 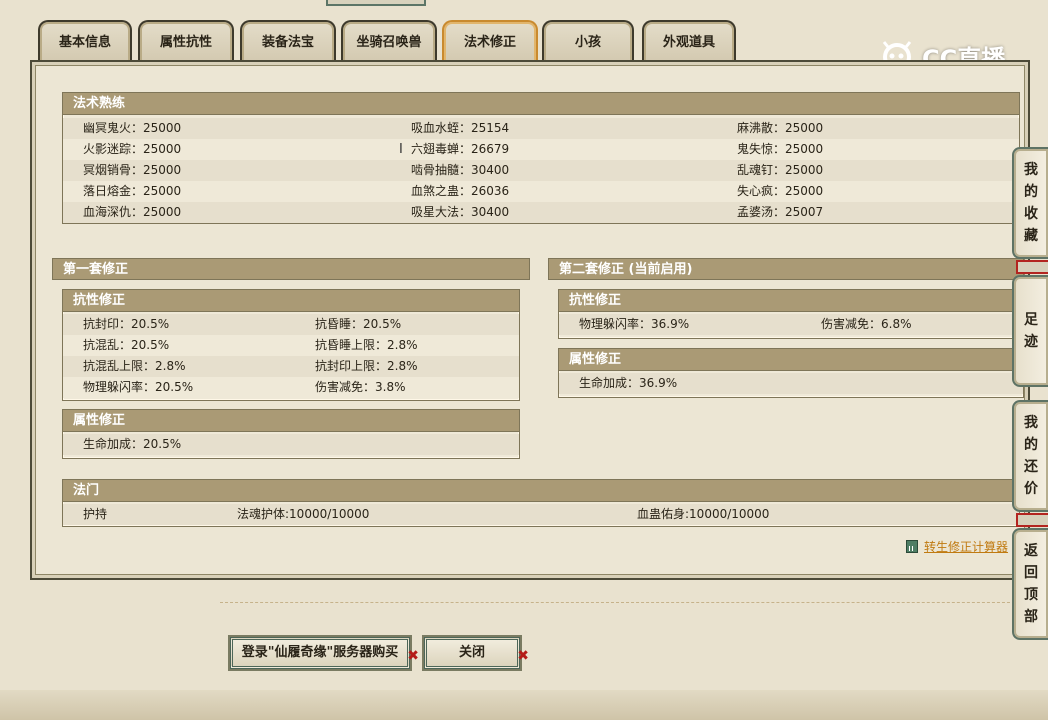 What do you see at coordinates (401, 149) in the screenshot?
I see `text-cursor-icon: I` at bounding box center [401, 149].